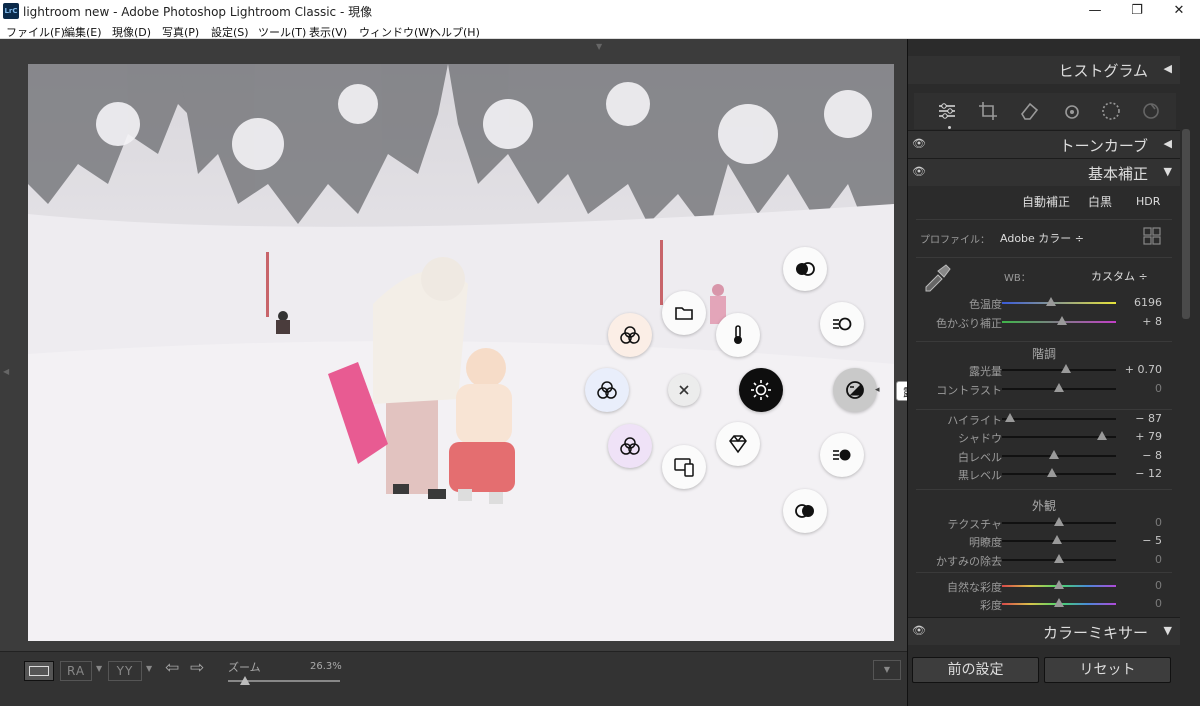  I want to click on tool-strip, so click(1045, 111).